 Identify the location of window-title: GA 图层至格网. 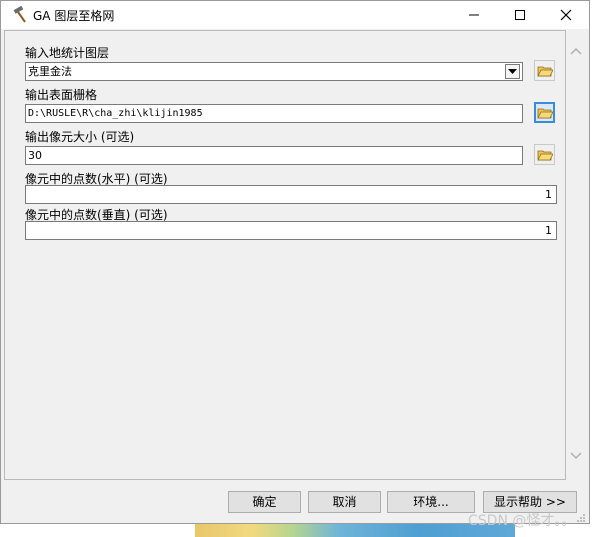
(74, 16).